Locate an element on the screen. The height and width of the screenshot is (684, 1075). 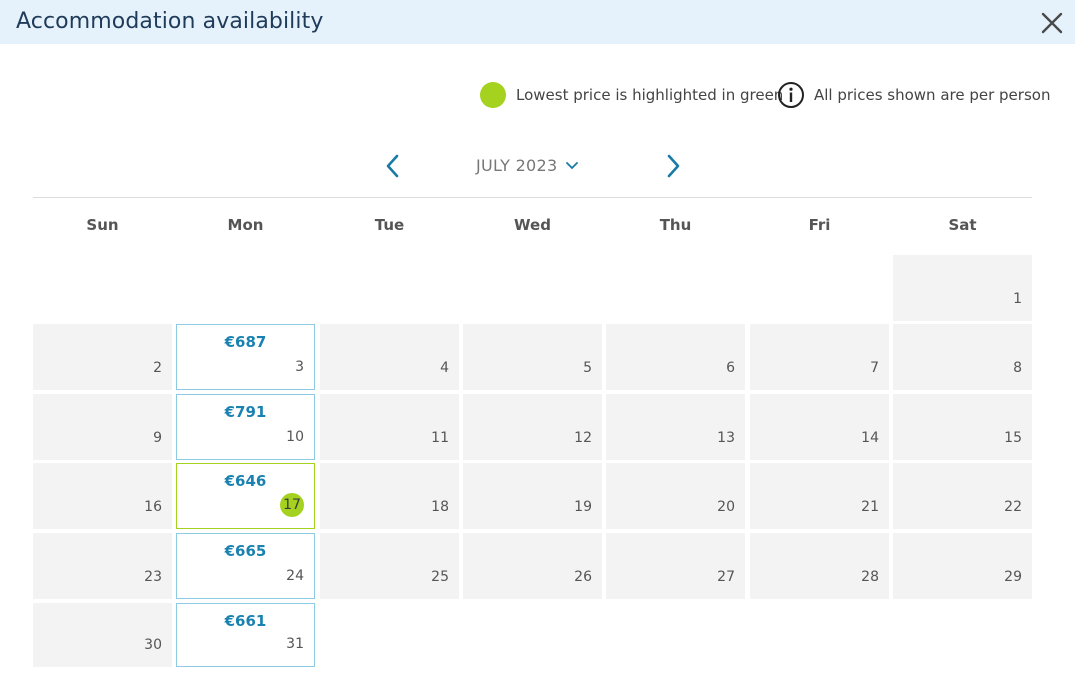
calendar-divider is located at coordinates (532, 197).